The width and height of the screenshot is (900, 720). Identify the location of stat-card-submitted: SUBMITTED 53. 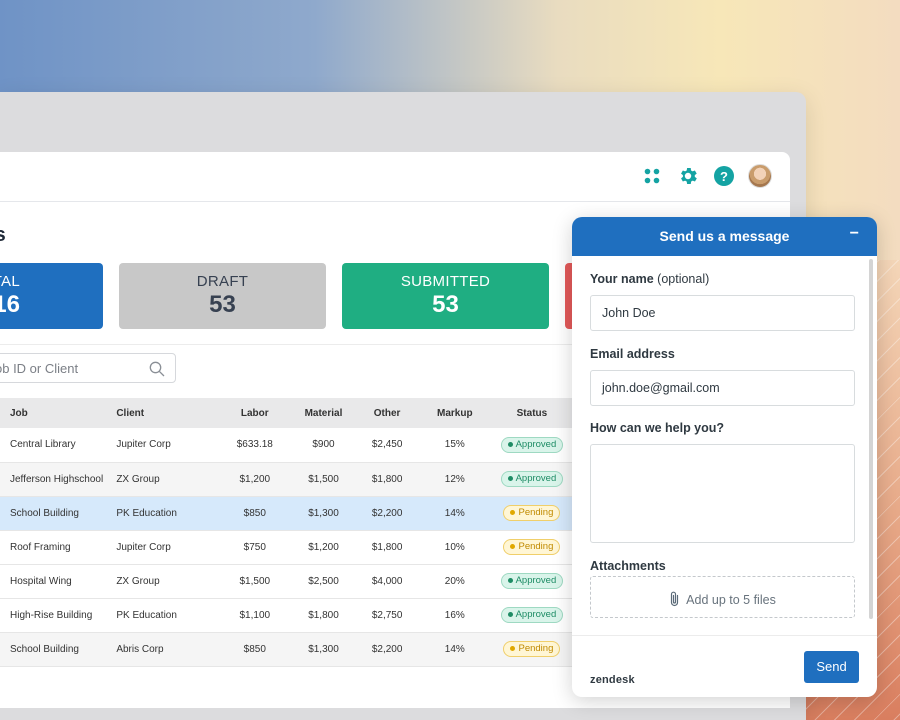
(445, 296).